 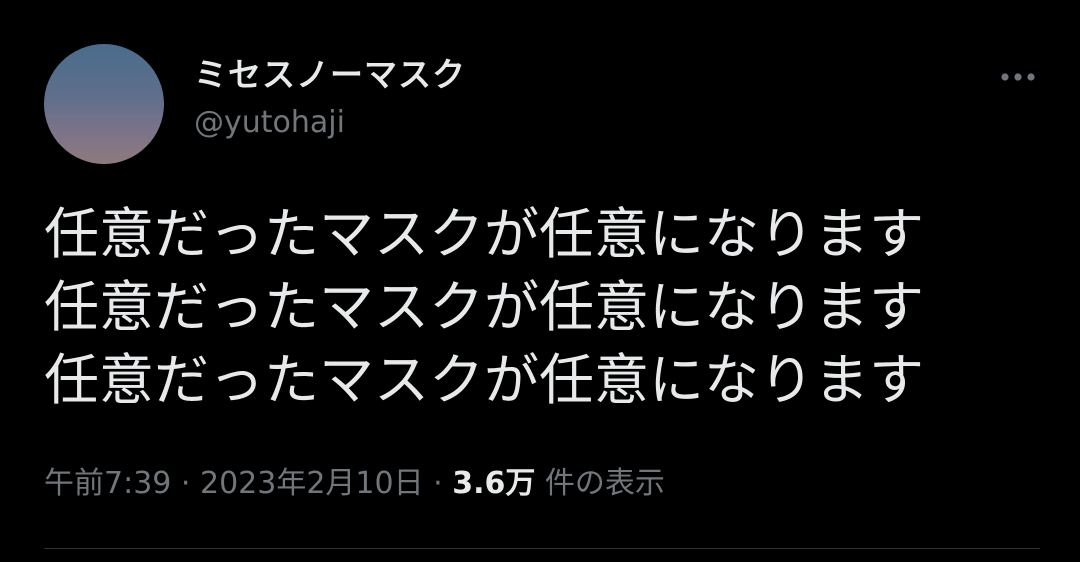 I want to click on avatar, so click(x=104, y=104).